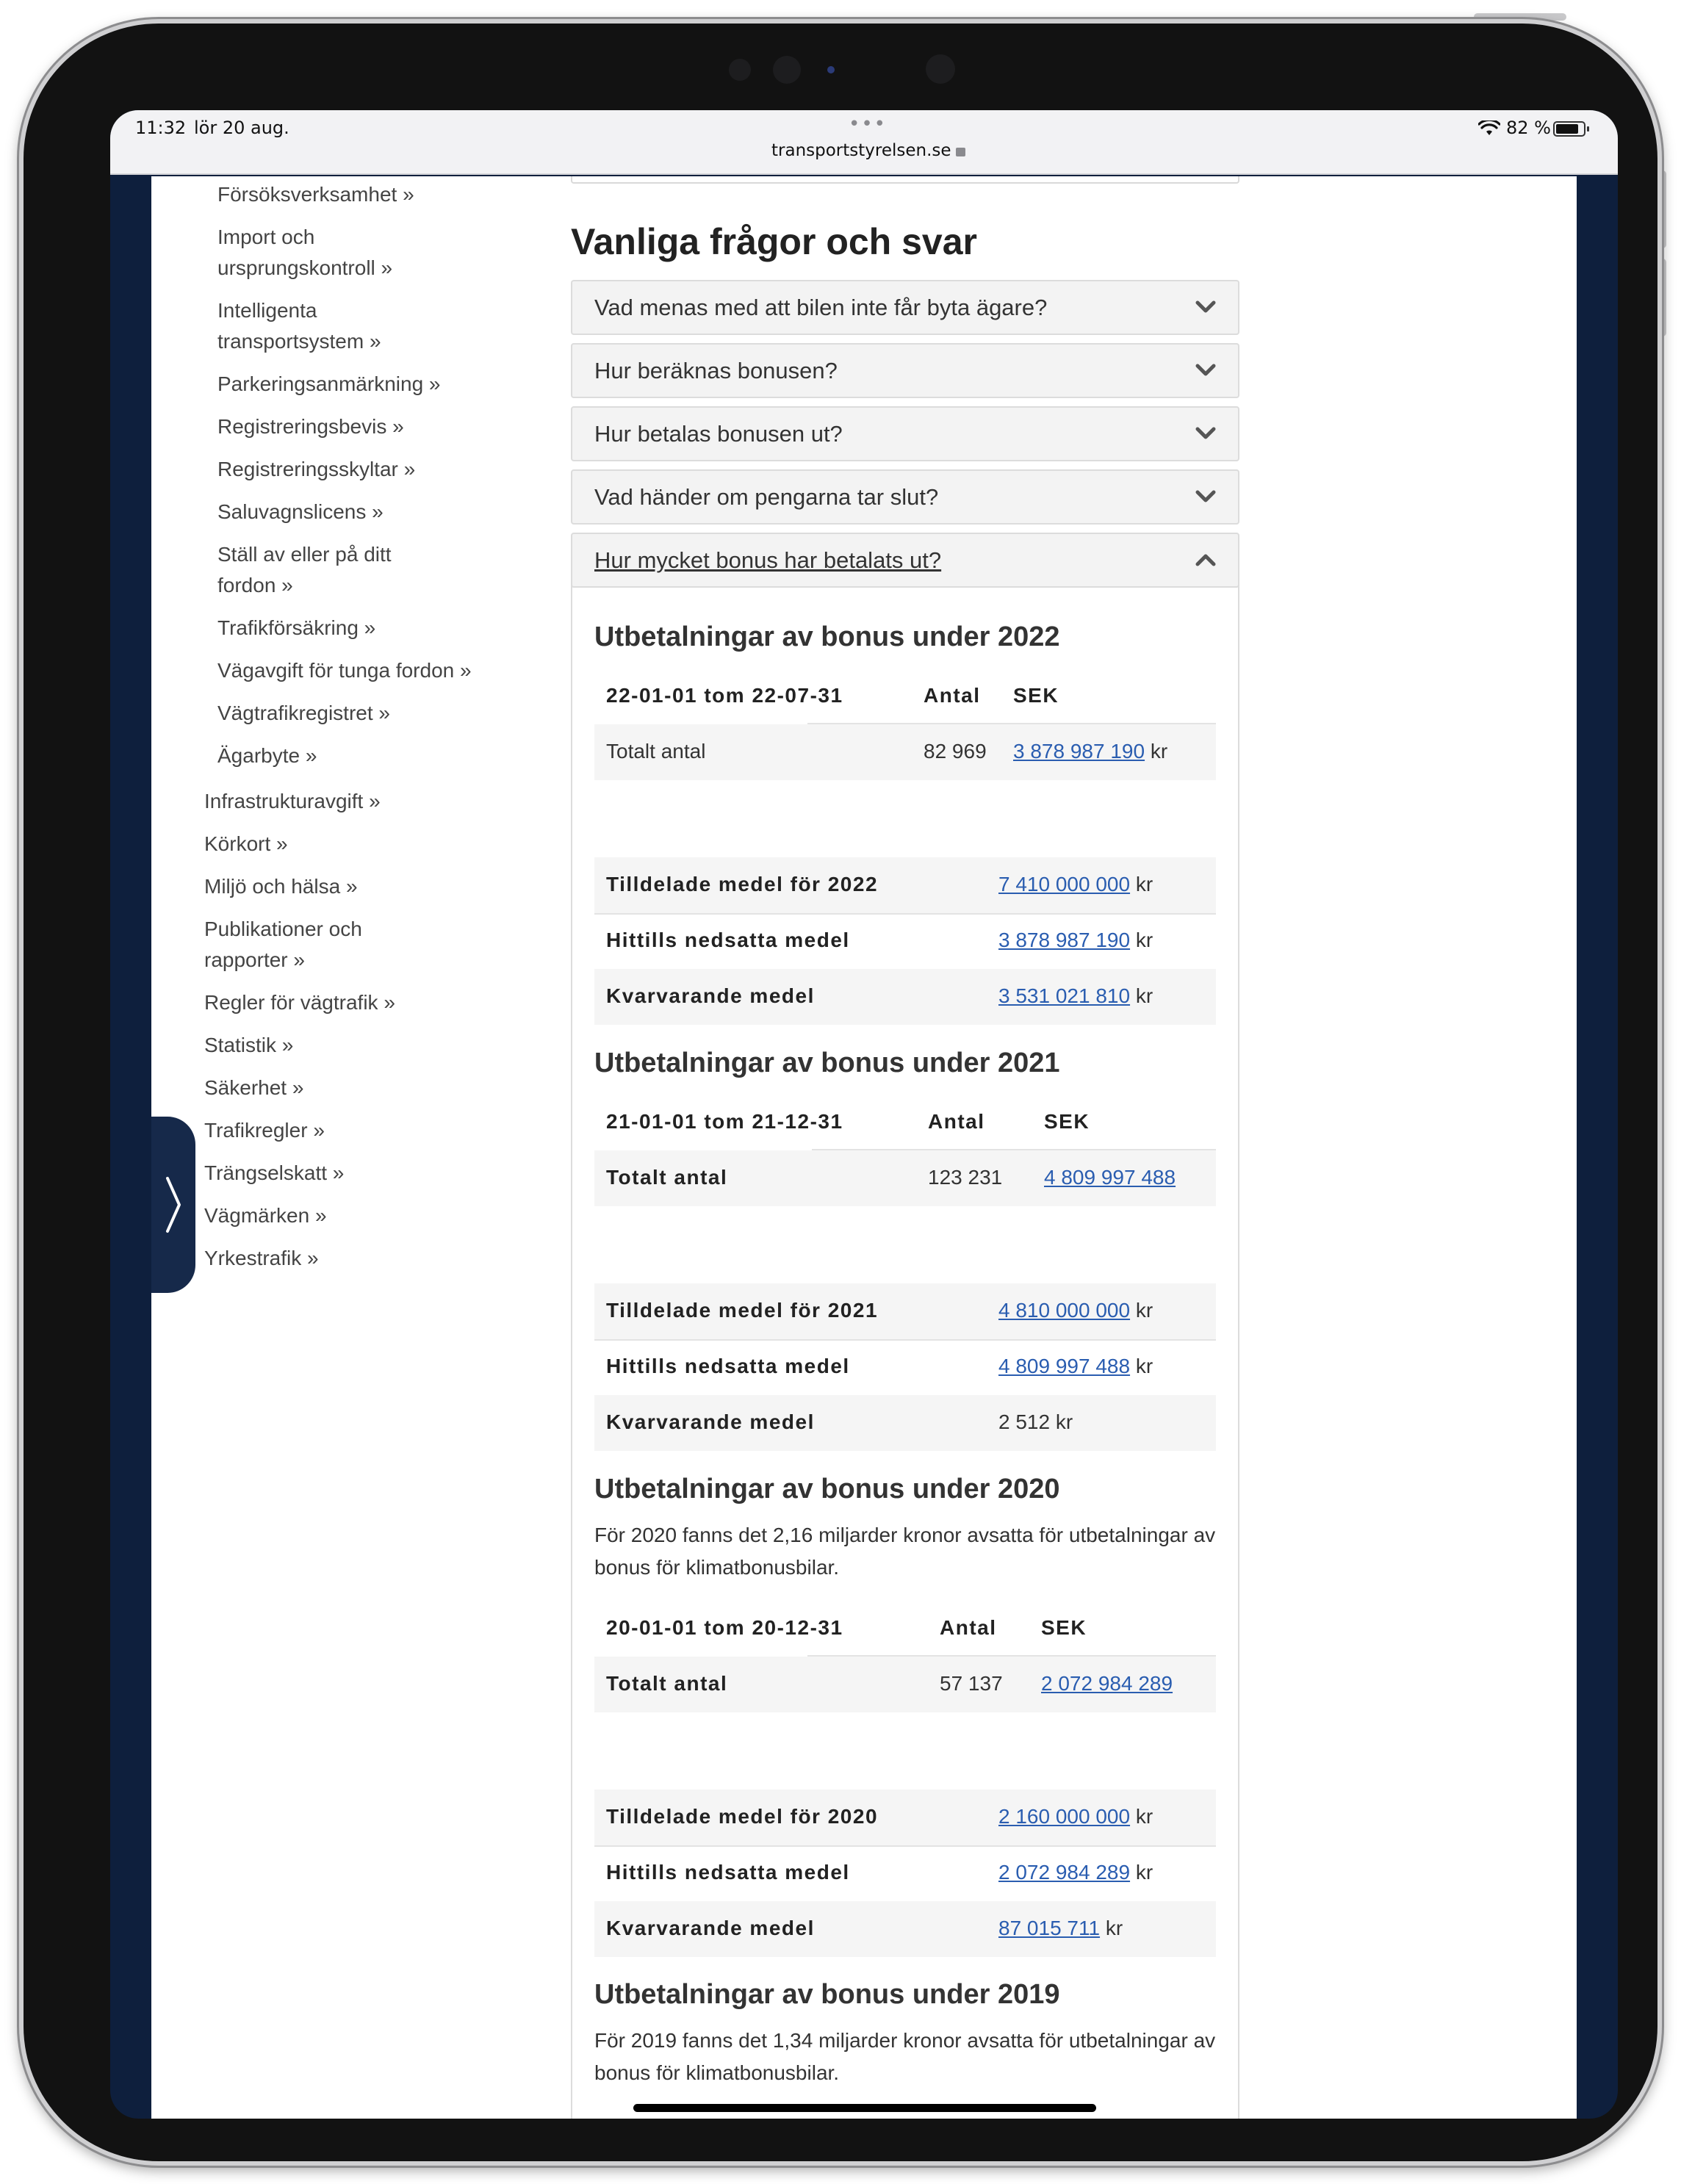  What do you see at coordinates (1064, 1310) in the screenshot?
I see `allocated-link: 4 810 000 000` at bounding box center [1064, 1310].